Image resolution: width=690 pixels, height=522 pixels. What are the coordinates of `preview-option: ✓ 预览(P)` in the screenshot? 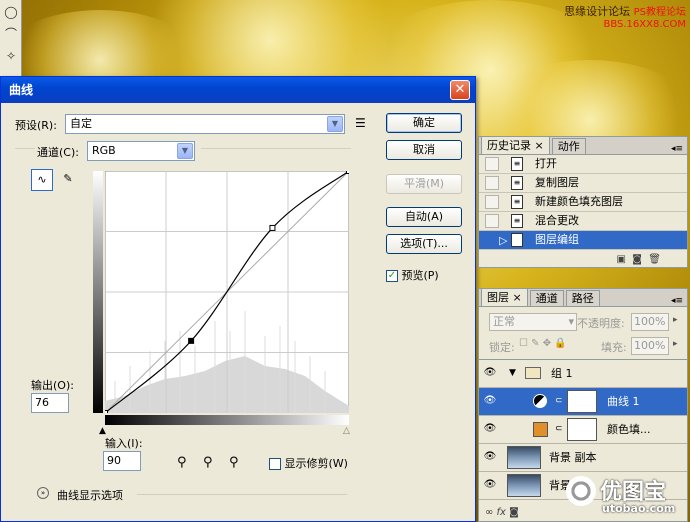 It's located at (412, 275).